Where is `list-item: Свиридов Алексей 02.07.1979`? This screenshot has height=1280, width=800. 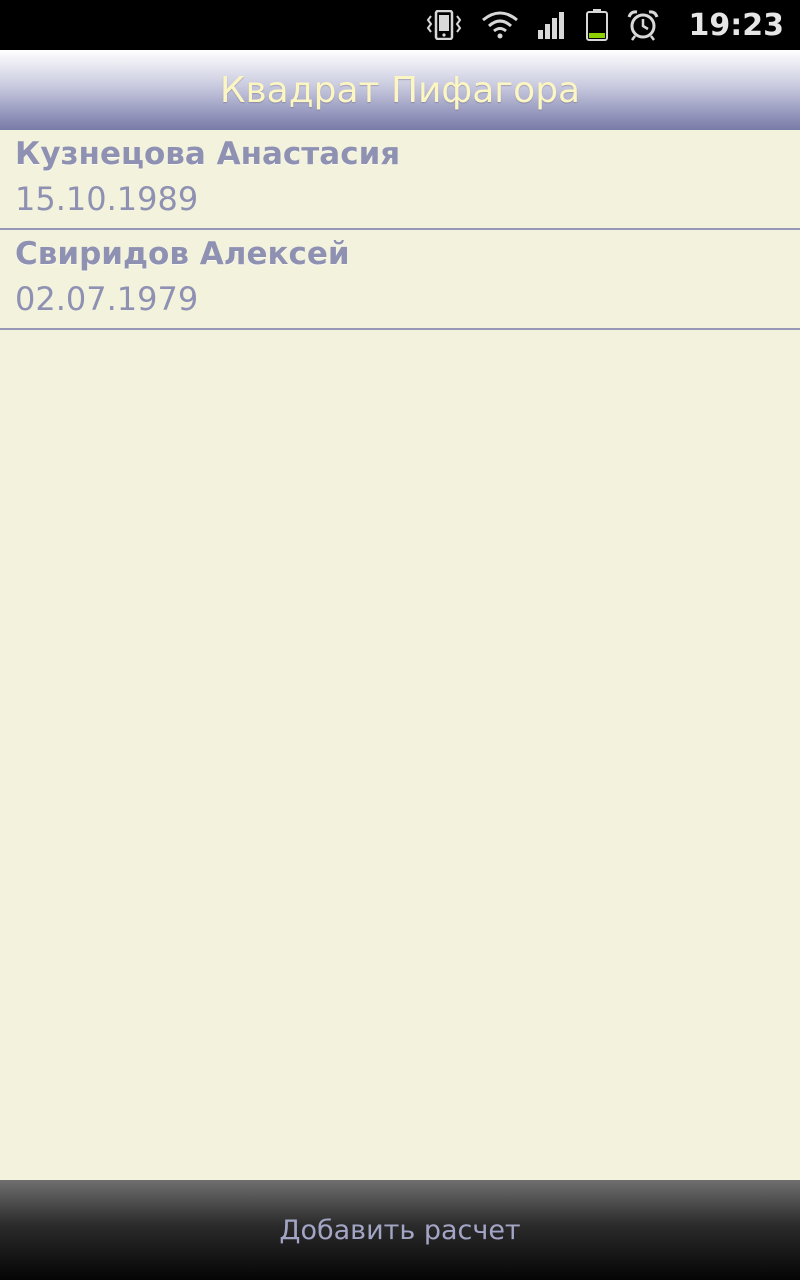 list-item: Свиридов Алексей 02.07.1979 is located at coordinates (400, 280).